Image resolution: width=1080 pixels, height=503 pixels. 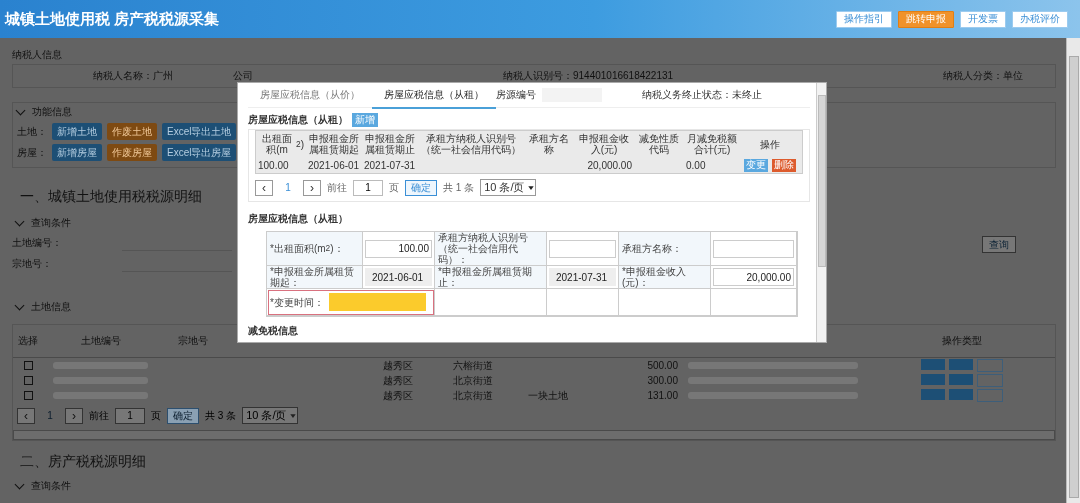 What do you see at coordinates (334, 165) in the screenshot?
I see `table-cell-text: 2021-06-01` at bounding box center [334, 165].